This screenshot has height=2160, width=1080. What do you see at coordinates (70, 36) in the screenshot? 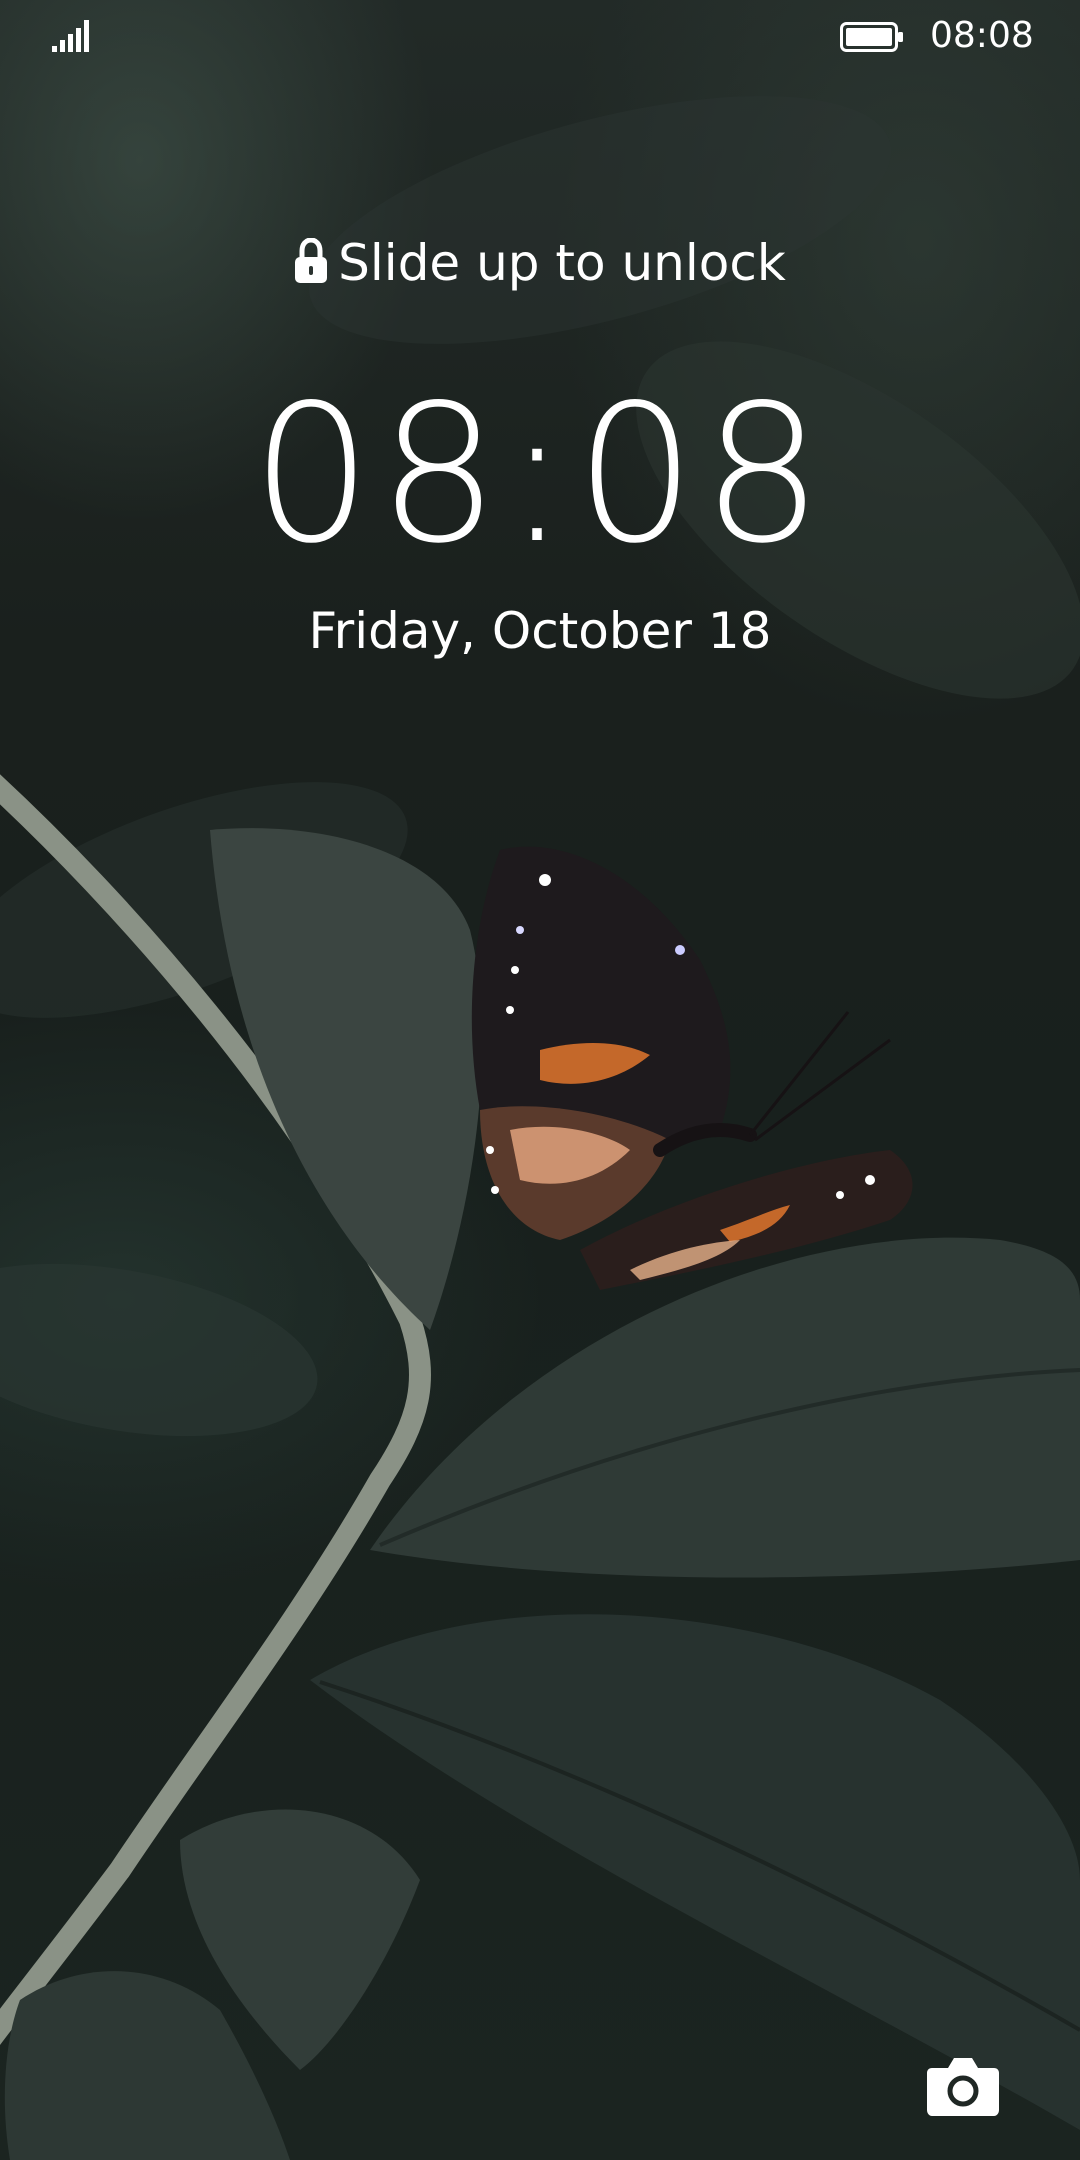
I see `signal-strength-icon` at bounding box center [70, 36].